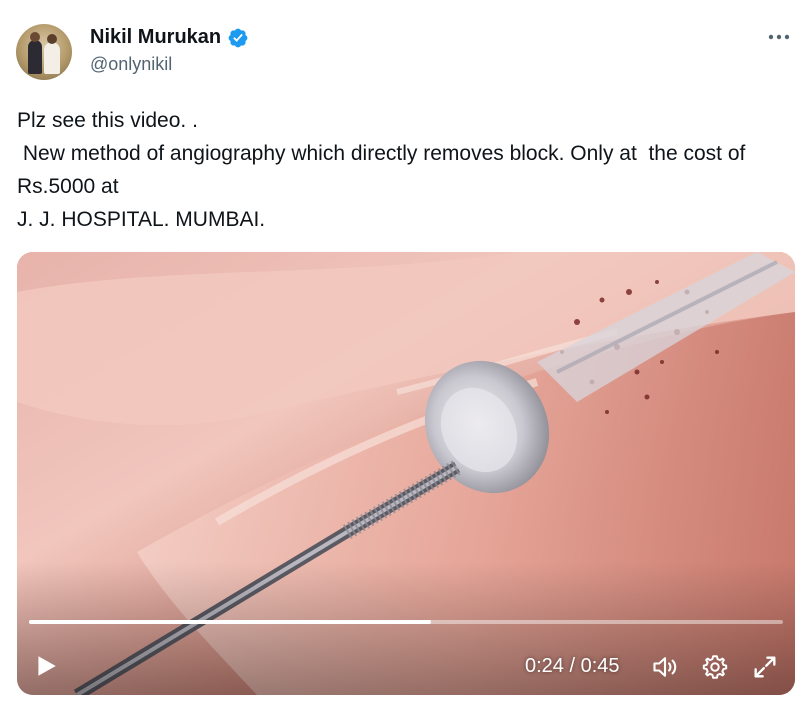  I want to click on avatar-figure-left, so click(35, 57).